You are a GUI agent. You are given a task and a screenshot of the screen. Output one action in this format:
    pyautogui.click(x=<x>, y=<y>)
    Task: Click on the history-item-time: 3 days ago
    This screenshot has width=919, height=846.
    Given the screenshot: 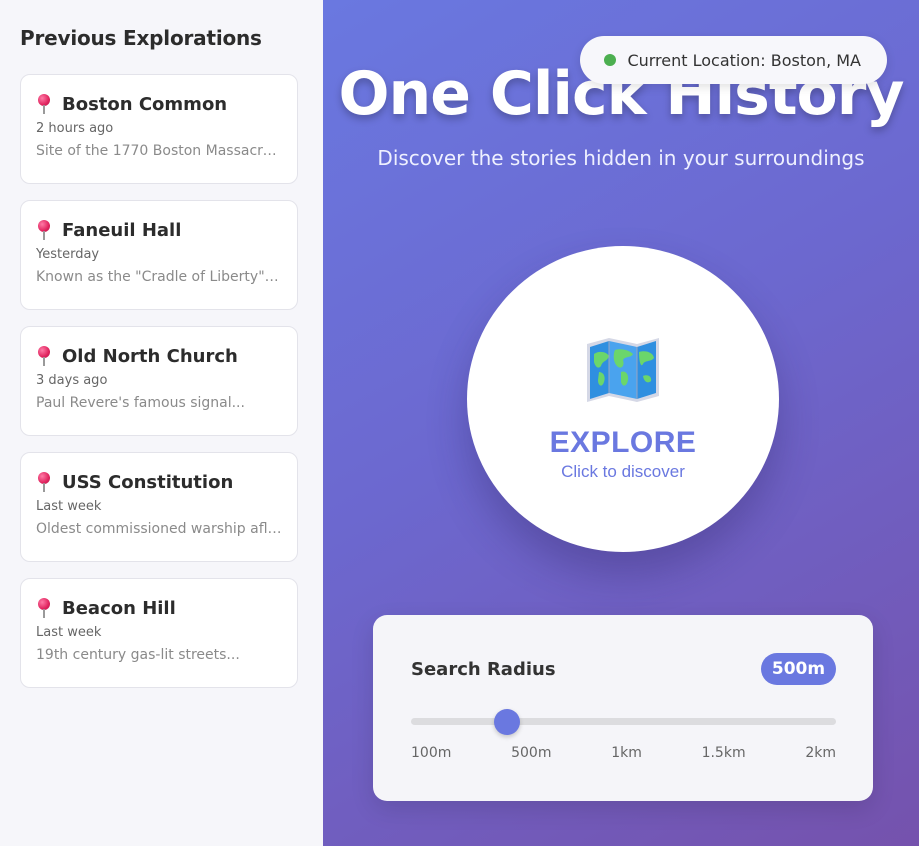 What is the action you would take?
    pyautogui.click(x=72, y=380)
    